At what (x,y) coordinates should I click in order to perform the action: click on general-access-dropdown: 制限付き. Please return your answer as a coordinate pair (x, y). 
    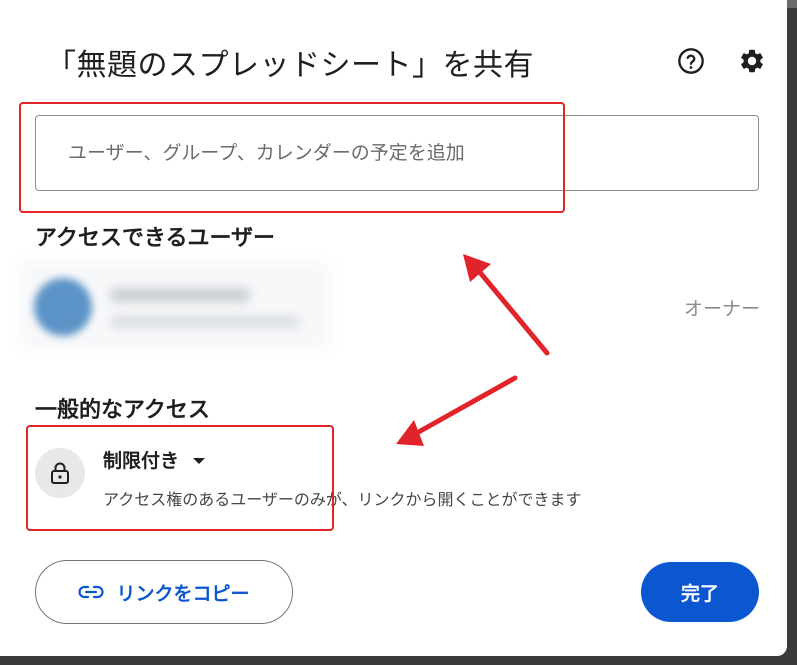
    Looking at the image, I should click on (154, 459).